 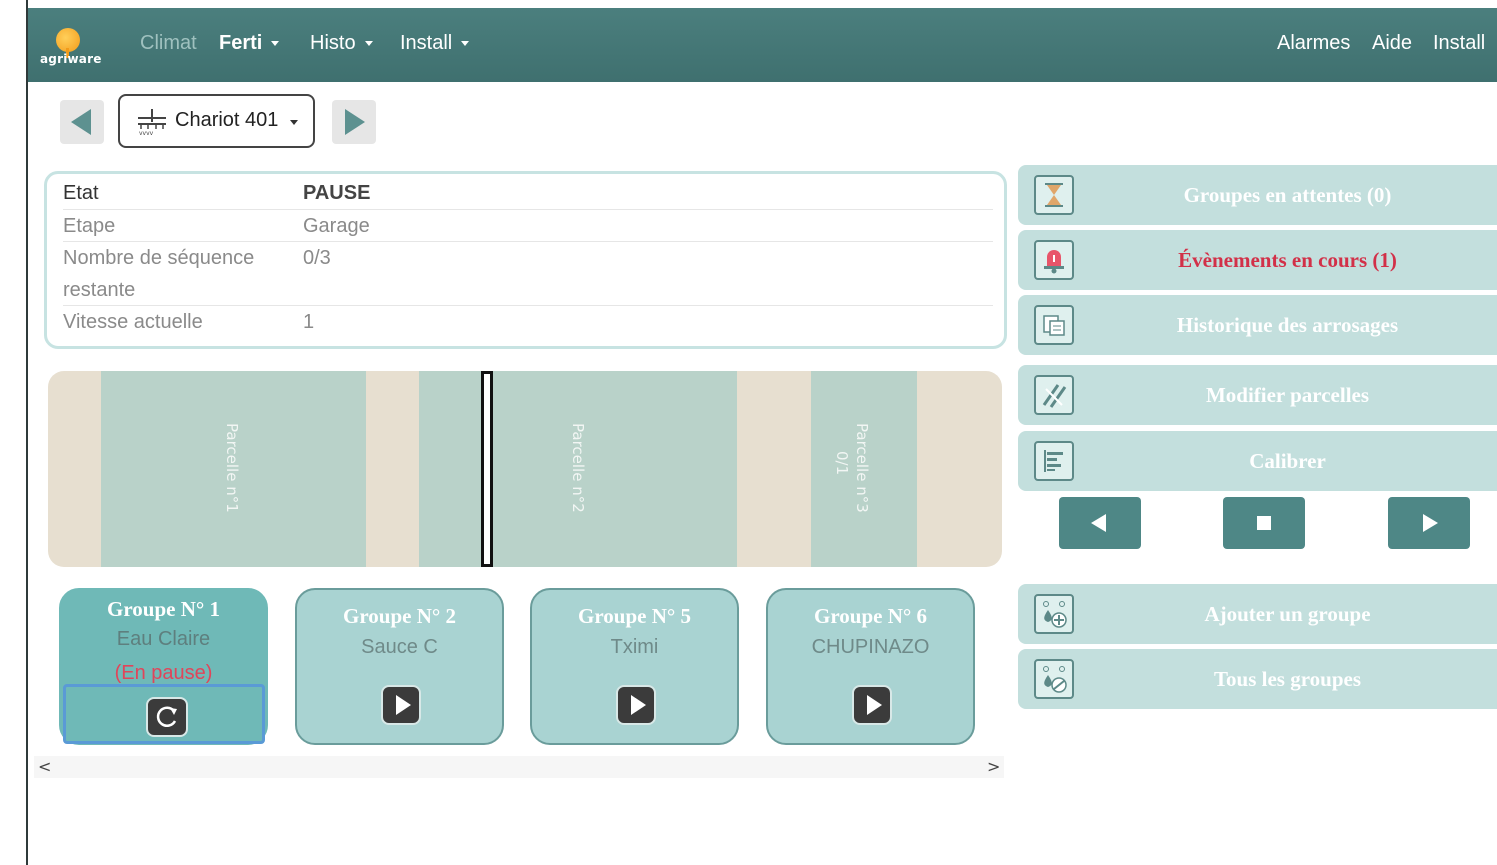 I want to click on bell-icon, so click(x=1054, y=260).